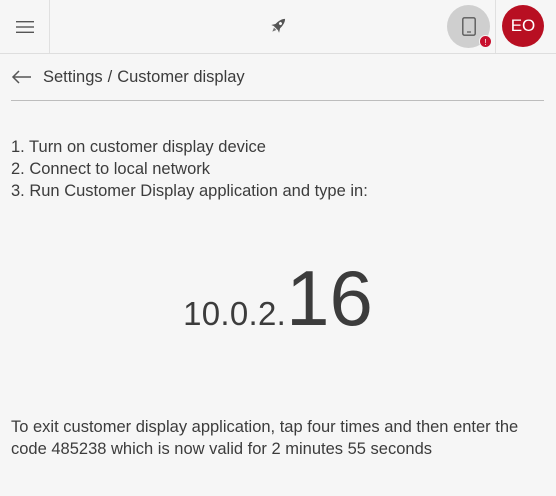 The height and width of the screenshot is (496, 556). I want to click on user-avatar: EO, so click(523, 26).